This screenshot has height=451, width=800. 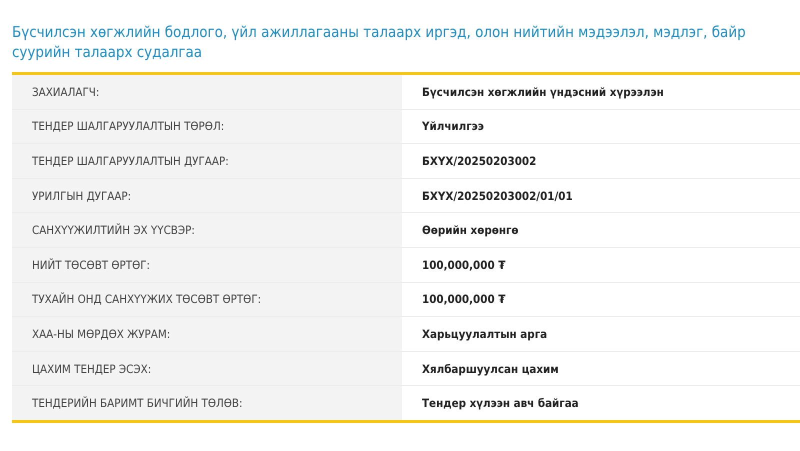 I want to click on page-title: Бүсчилсэн хөгжлийн бодлого, үйл ажиллагааны талаарх иргэд, олон нийтийн мэдээлэл, мэдлэг, байр суурийн талаарх судалгаа, so click(x=379, y=42).